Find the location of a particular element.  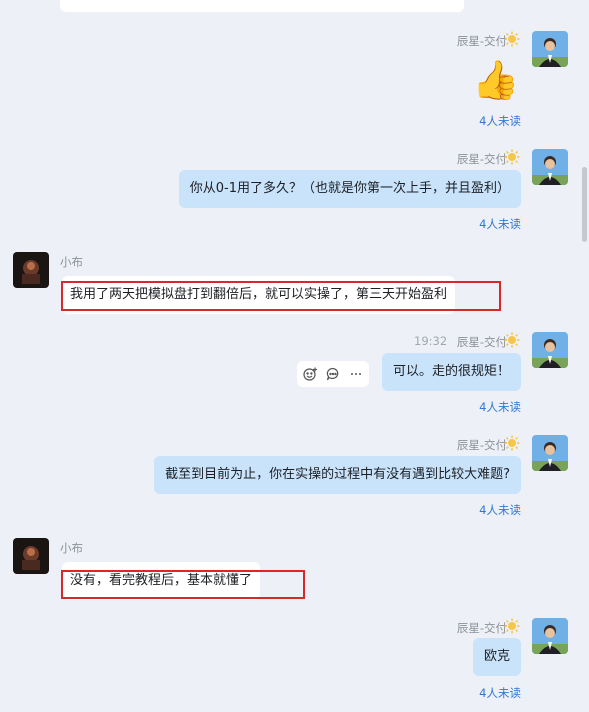

emoji-reaction-icon is located at coordinates (310, 374).